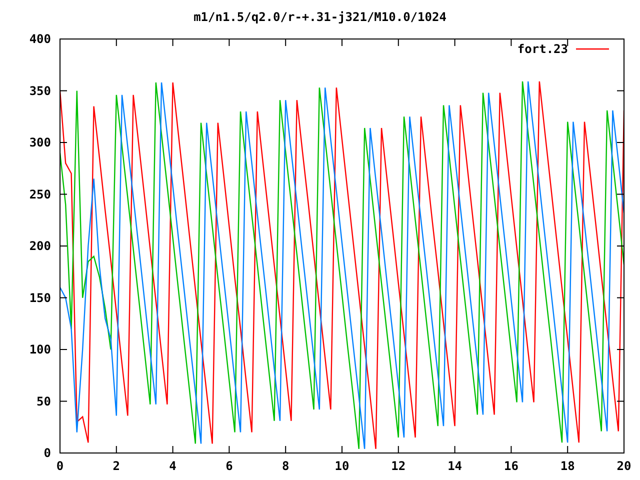 This screenshot has width=640, height=480. I want to click on tick-label: 200, so click(40, 246).